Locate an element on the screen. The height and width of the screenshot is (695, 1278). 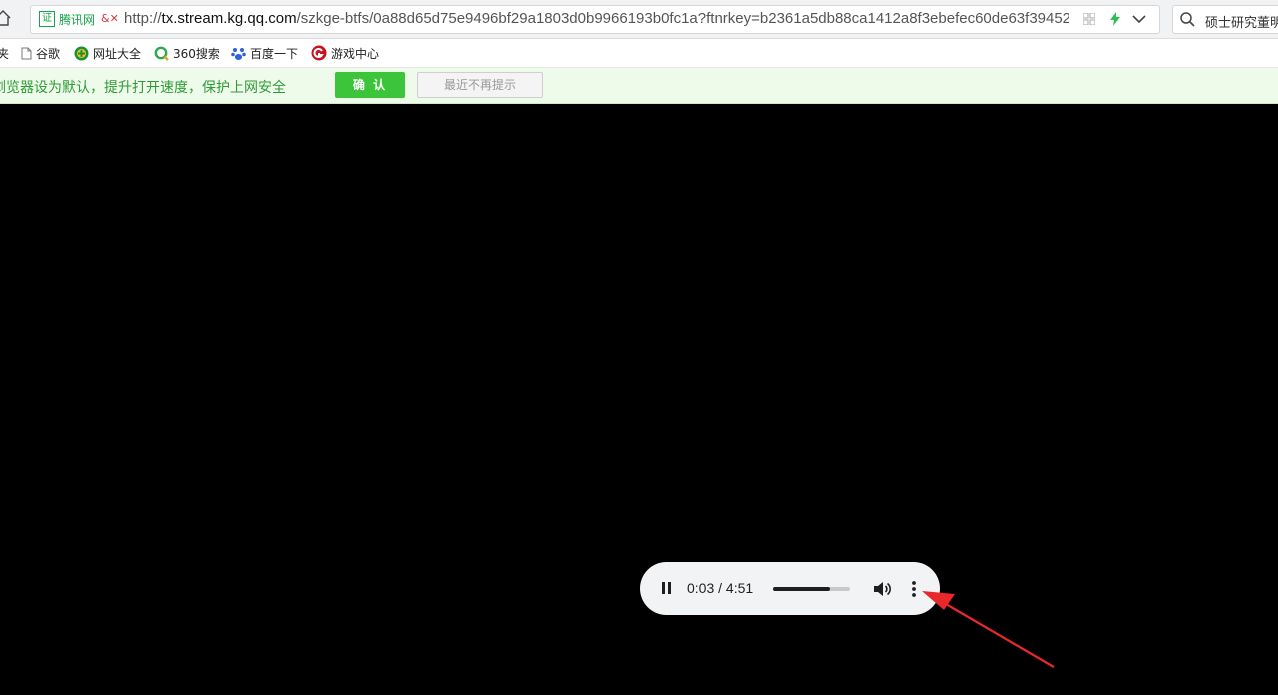
certificate-name: 腾讯网 is located at coordinates (77, 19).